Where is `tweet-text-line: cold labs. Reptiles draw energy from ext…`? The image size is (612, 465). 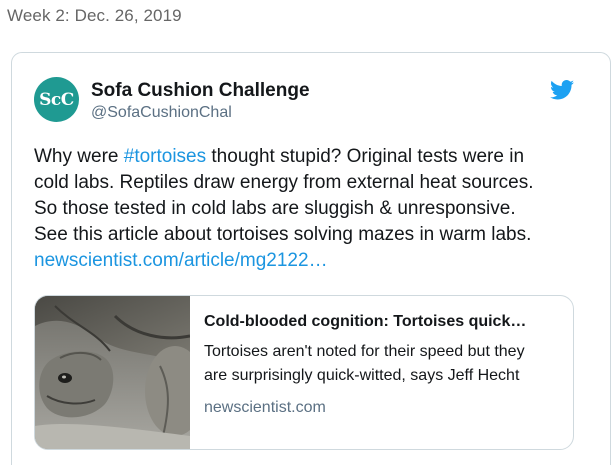
tweet-text-line: cold labs. Reptiles draw energy from ext… is located at coordinates (284, 182).